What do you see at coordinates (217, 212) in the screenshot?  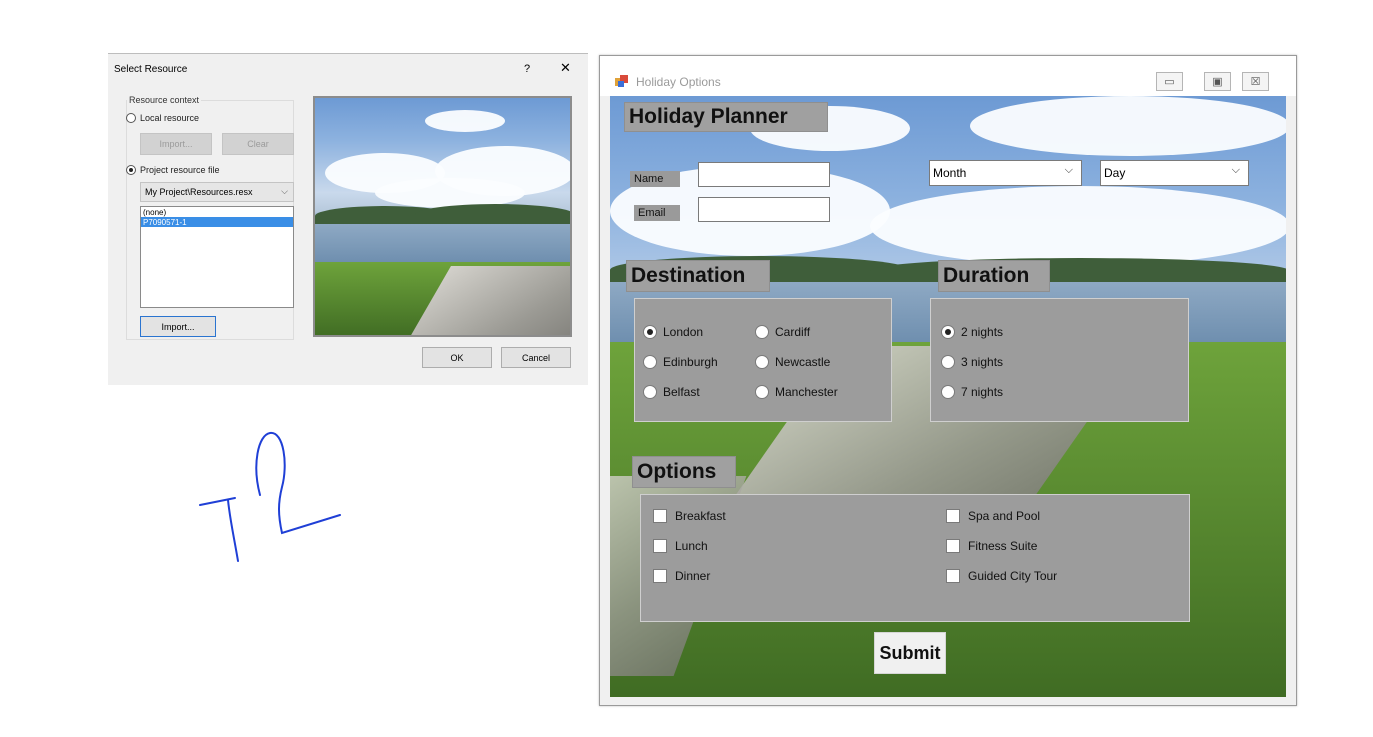 I see `list-item: (none)` at bounding box center [217, 212].